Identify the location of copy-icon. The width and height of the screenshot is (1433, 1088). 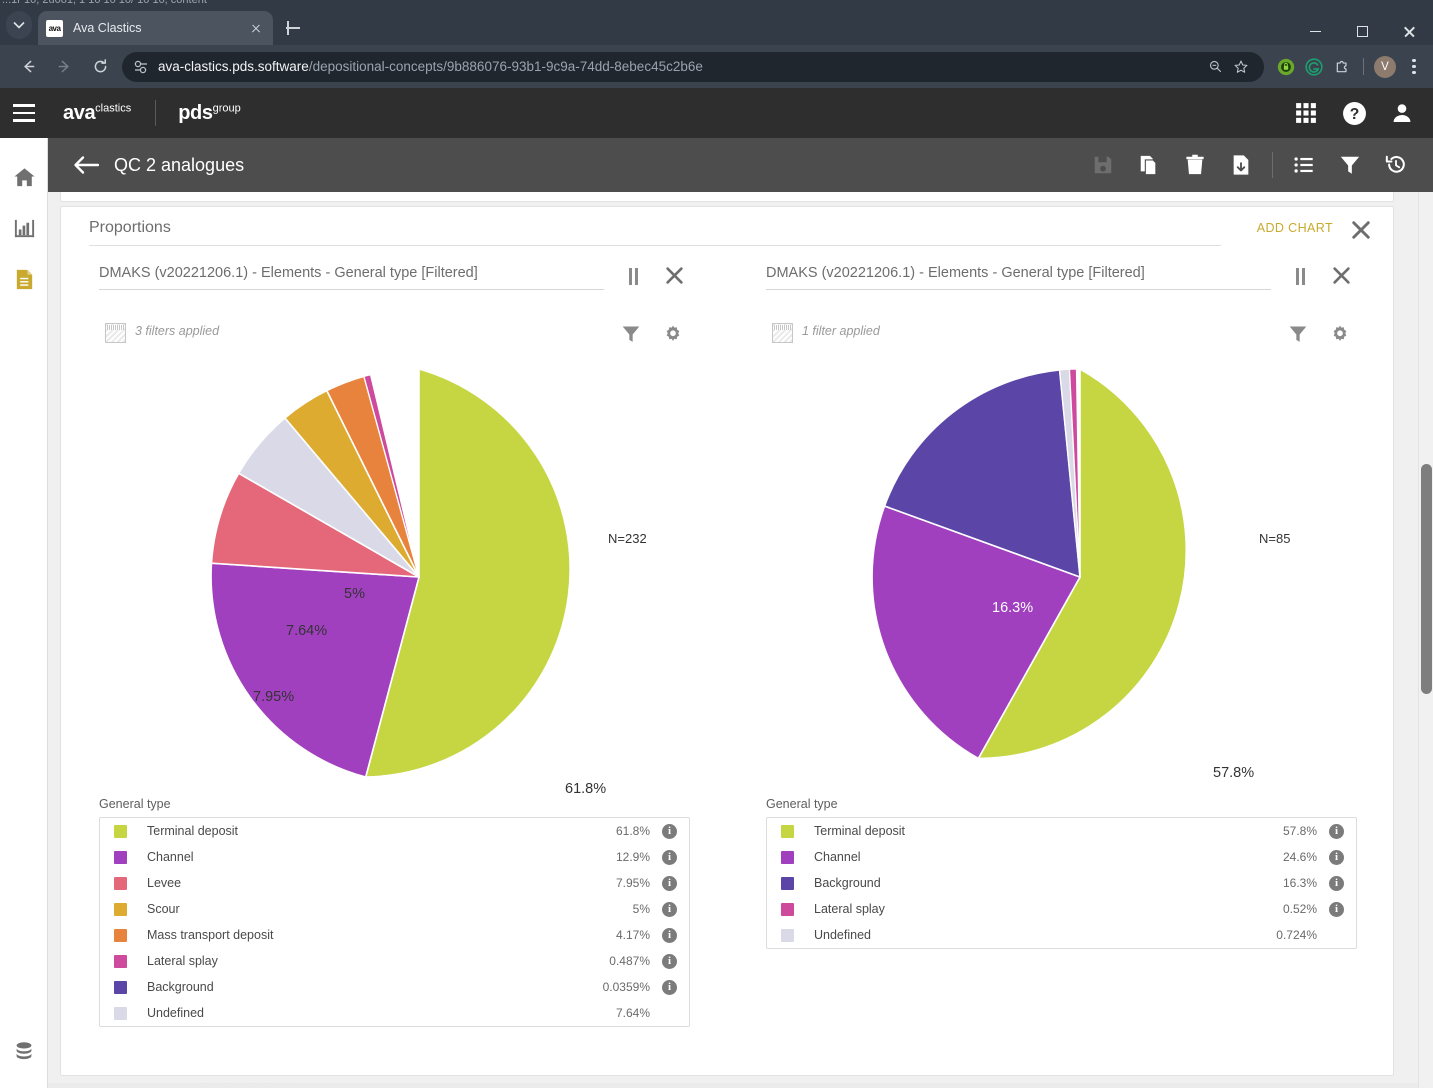
(1148, 165).